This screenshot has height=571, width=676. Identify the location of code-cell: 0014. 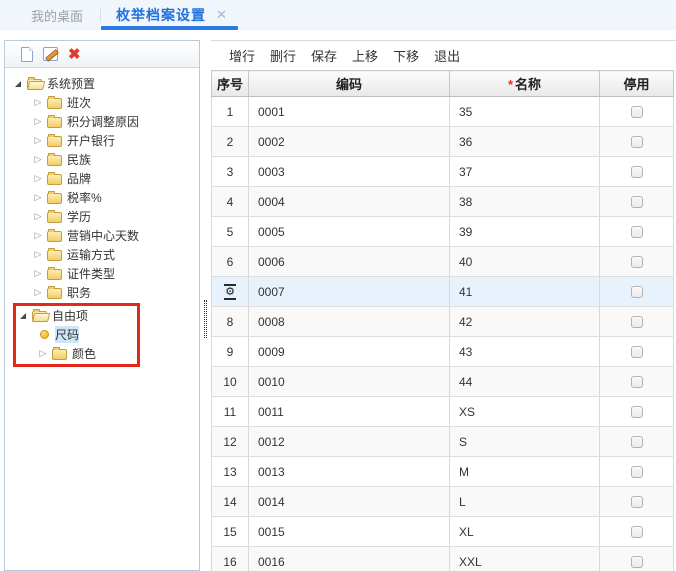
(349, 501).